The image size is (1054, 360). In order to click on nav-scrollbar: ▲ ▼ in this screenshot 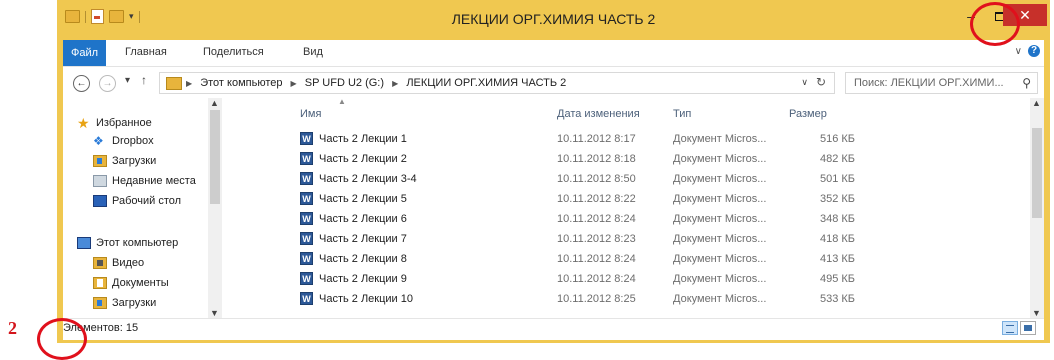, I will do `click(215, 208)`.